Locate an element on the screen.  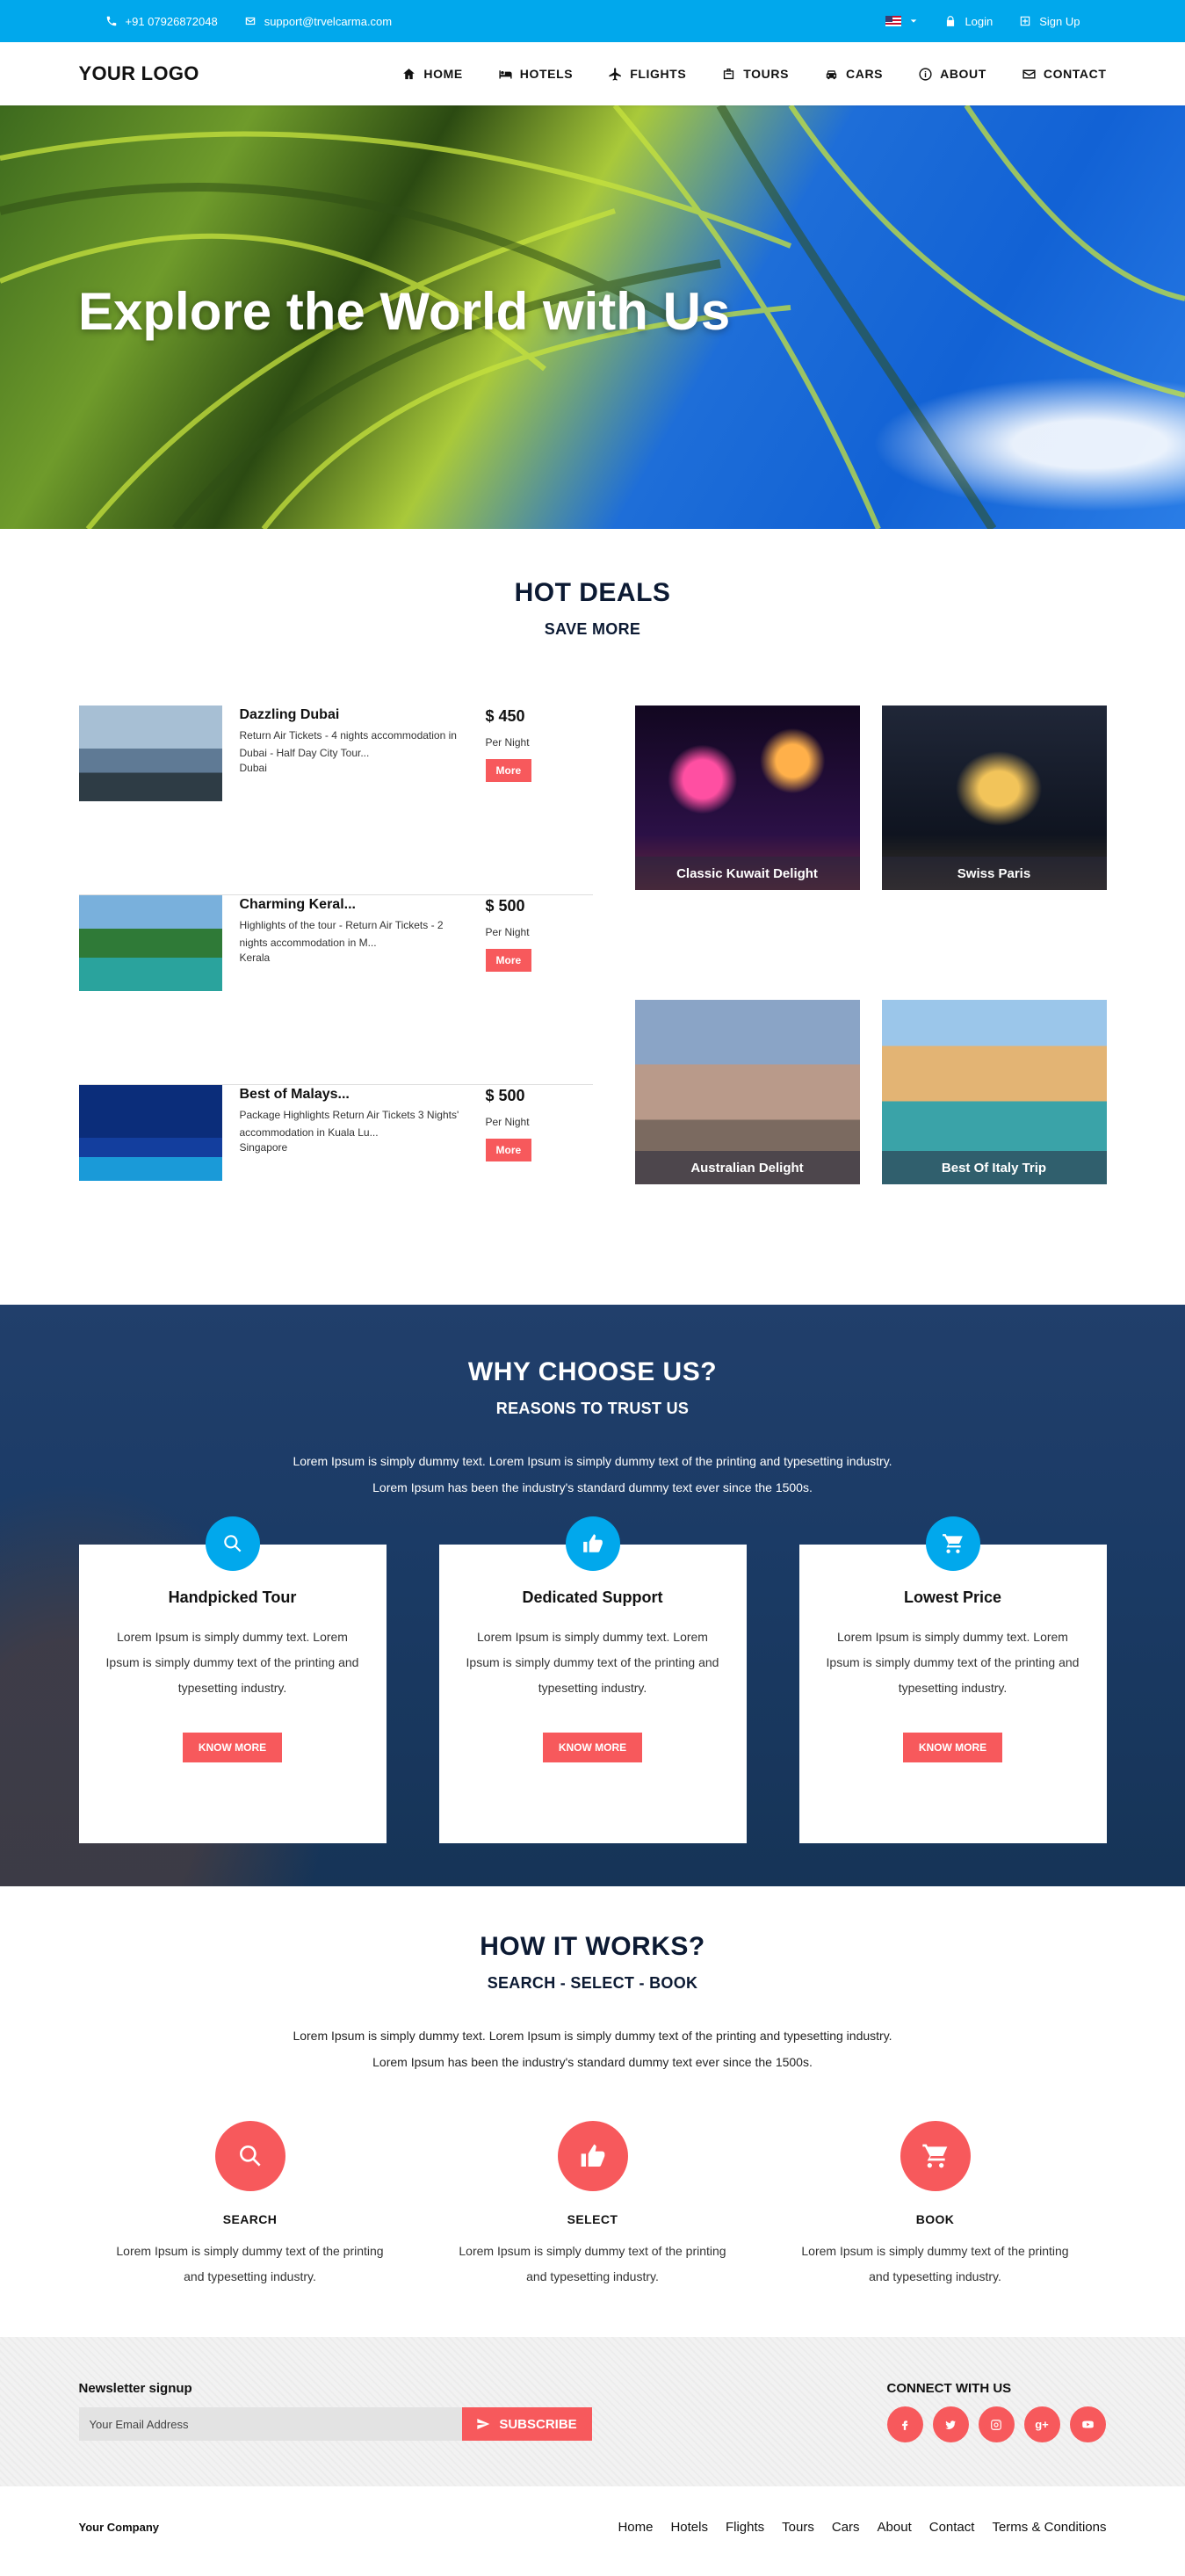
nav-cars: CARS is located at coordinates (853, 74).